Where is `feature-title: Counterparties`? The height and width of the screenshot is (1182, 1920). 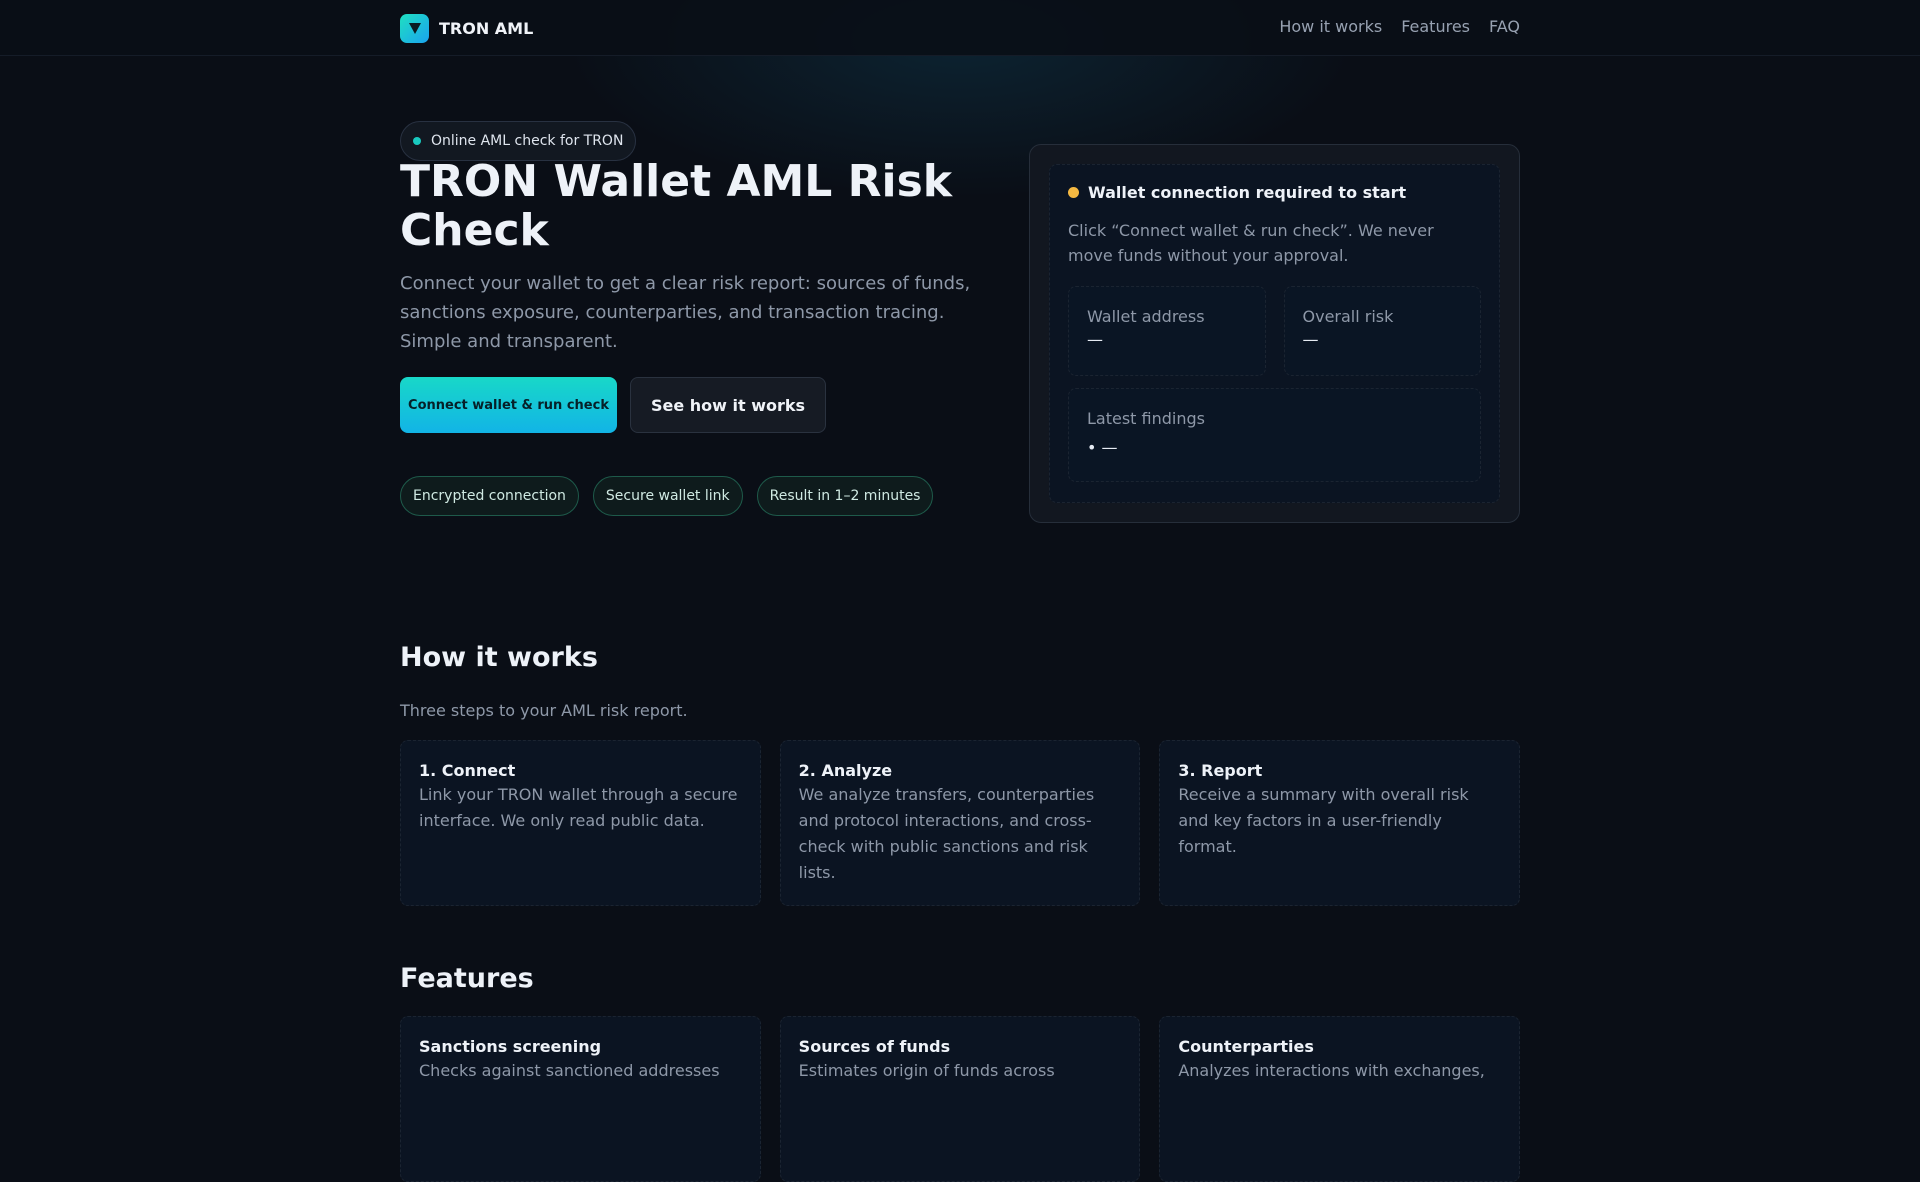 feature-title: Counterparties is located at coordinates (1246, 1046).